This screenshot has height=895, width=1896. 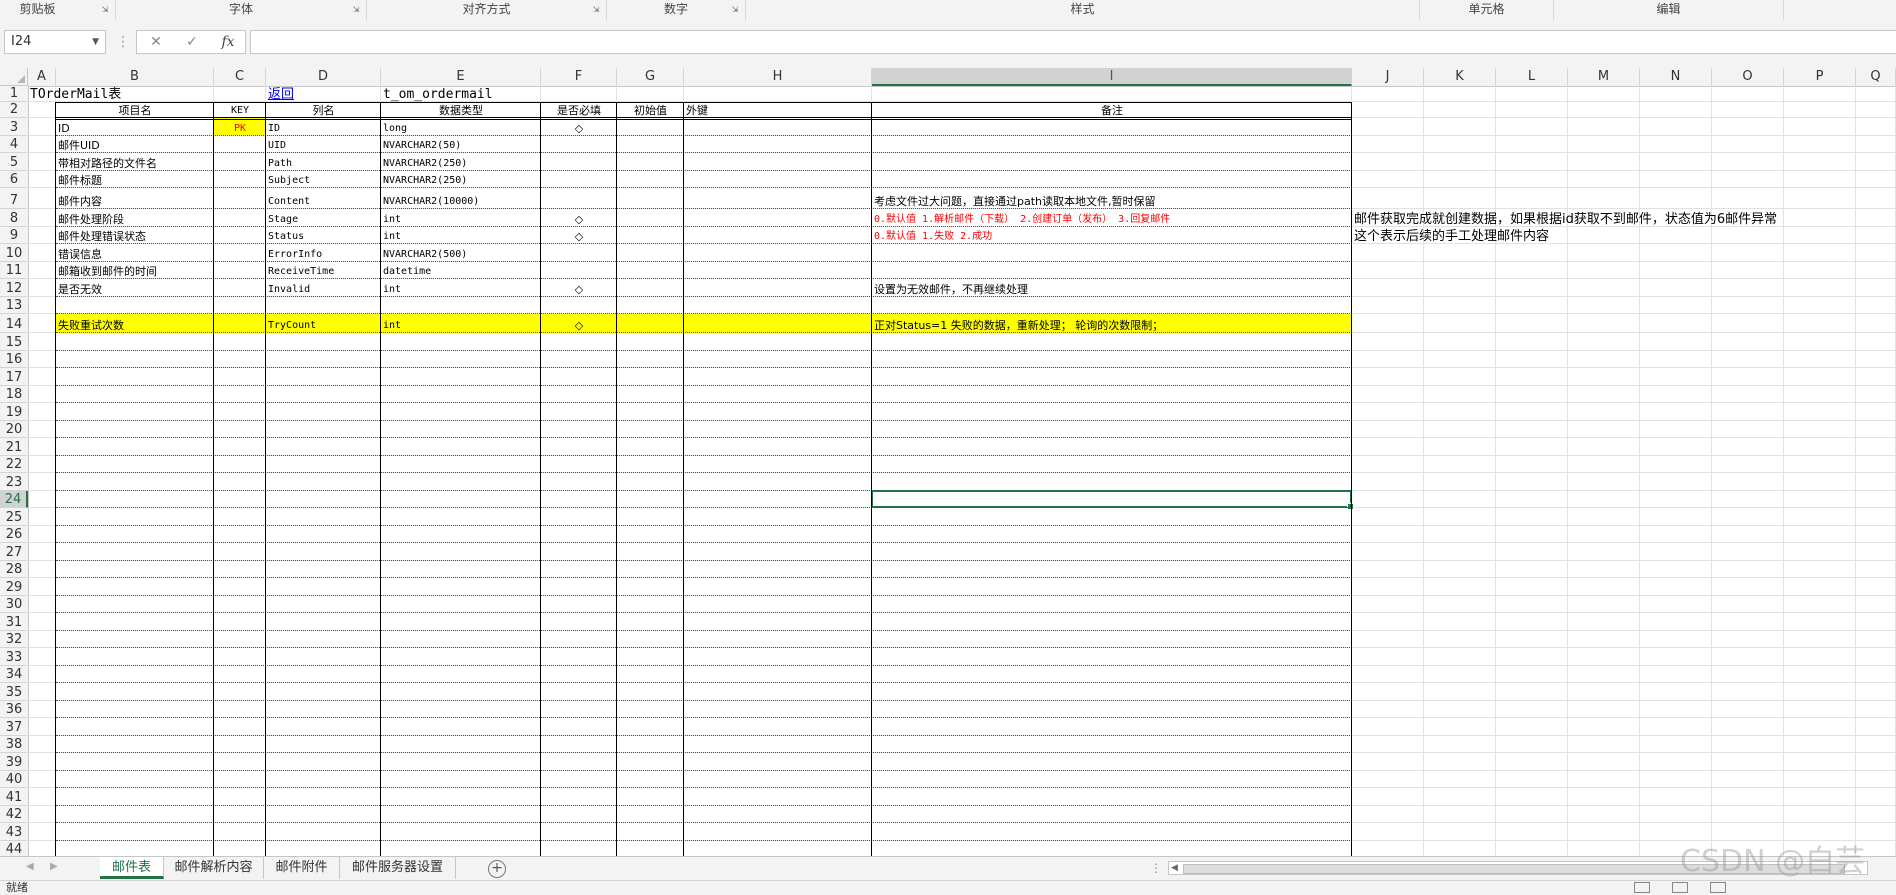 I want to click on table-name: t_om_ordermail, so click(x=499, y=94).